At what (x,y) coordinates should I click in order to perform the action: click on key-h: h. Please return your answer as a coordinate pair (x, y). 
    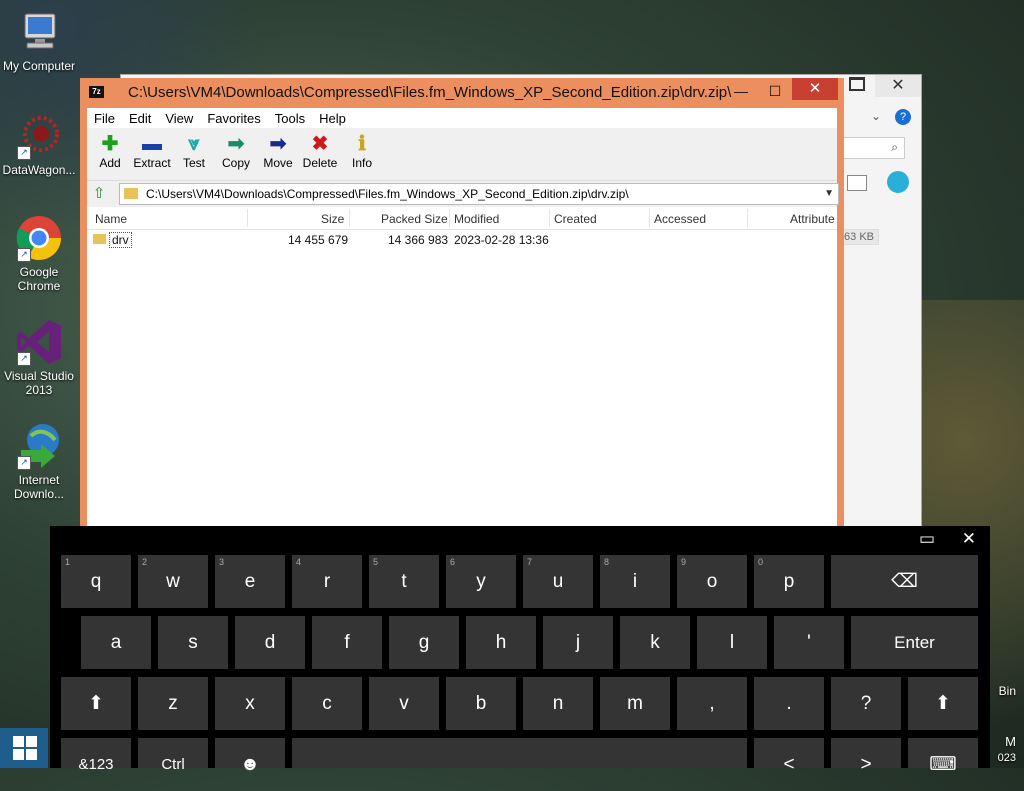
    Looking at the image, I should click on (501, 642).